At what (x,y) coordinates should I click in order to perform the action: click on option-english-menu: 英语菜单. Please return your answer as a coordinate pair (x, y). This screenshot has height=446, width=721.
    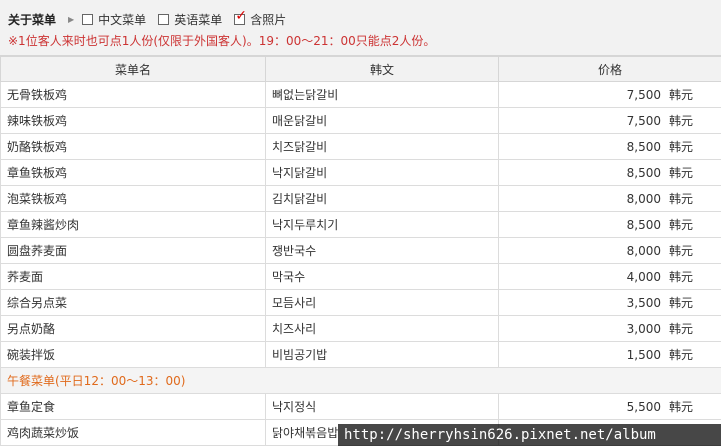
    Looking at the image, I should click on (190, 19).